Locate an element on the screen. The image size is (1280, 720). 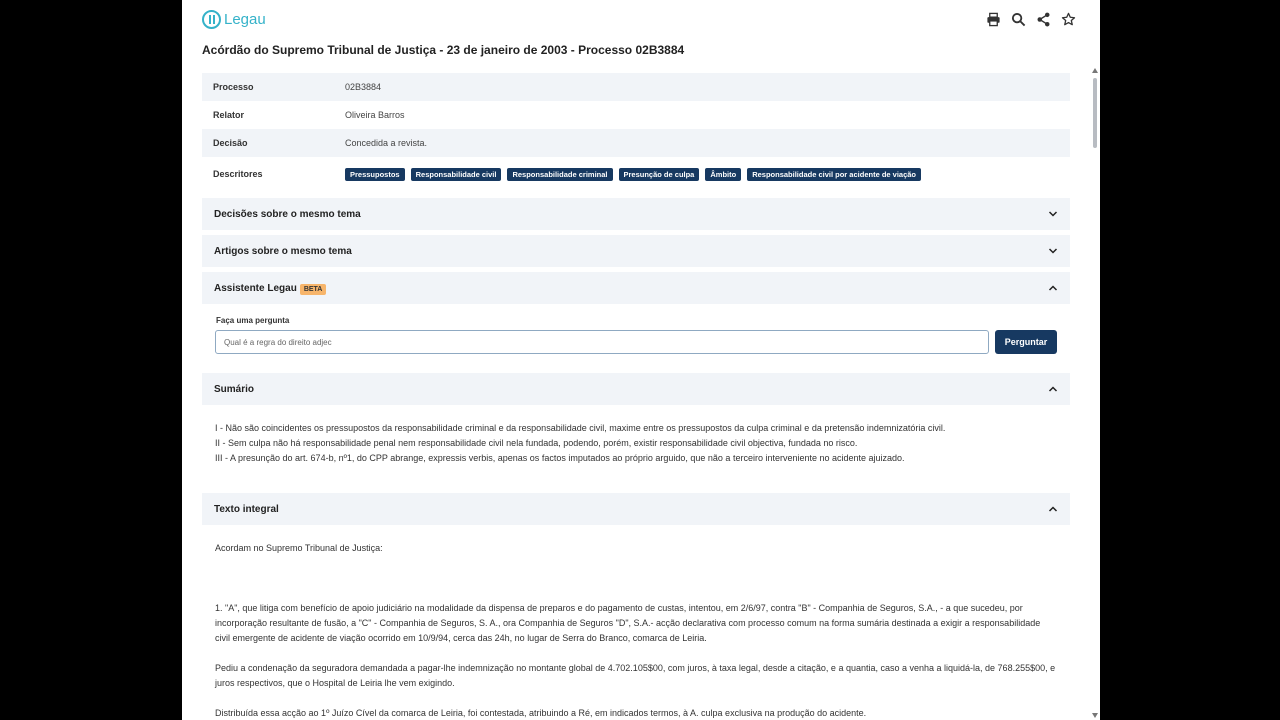
meta-row-decisao: Decisão Concedida a revista. is located at coordinates (636, 143).